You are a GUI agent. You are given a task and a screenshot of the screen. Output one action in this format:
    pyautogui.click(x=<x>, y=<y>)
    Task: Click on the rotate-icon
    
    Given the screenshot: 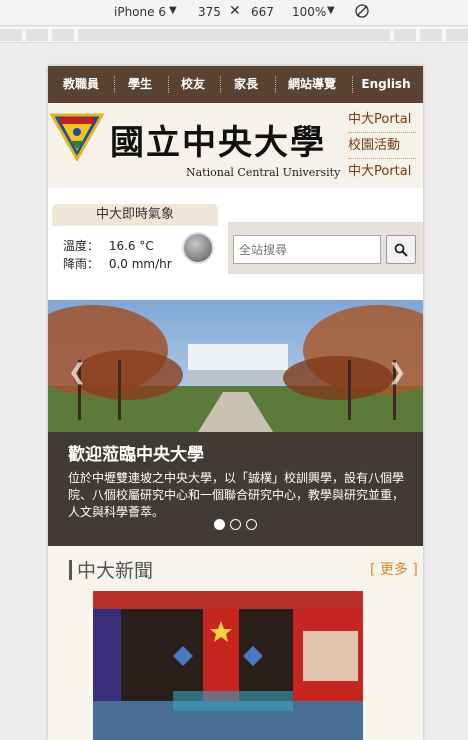 What is the action you would take?
    pyautogui.click(x=362, y=12)
    